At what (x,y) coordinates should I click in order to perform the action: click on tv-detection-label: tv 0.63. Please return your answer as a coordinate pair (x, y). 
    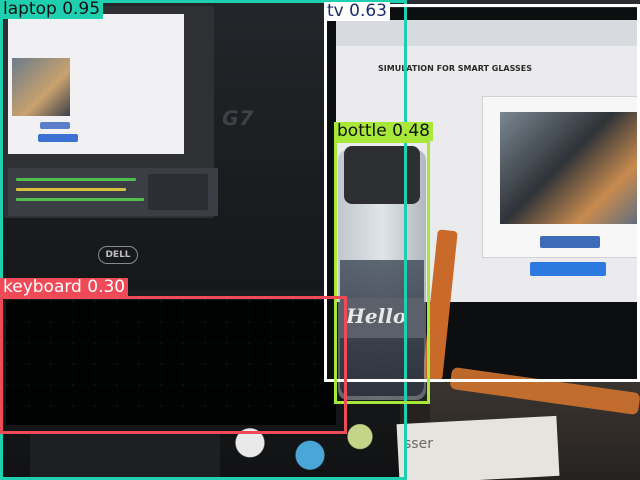
    Looking at the image, I should click on (357, 11).